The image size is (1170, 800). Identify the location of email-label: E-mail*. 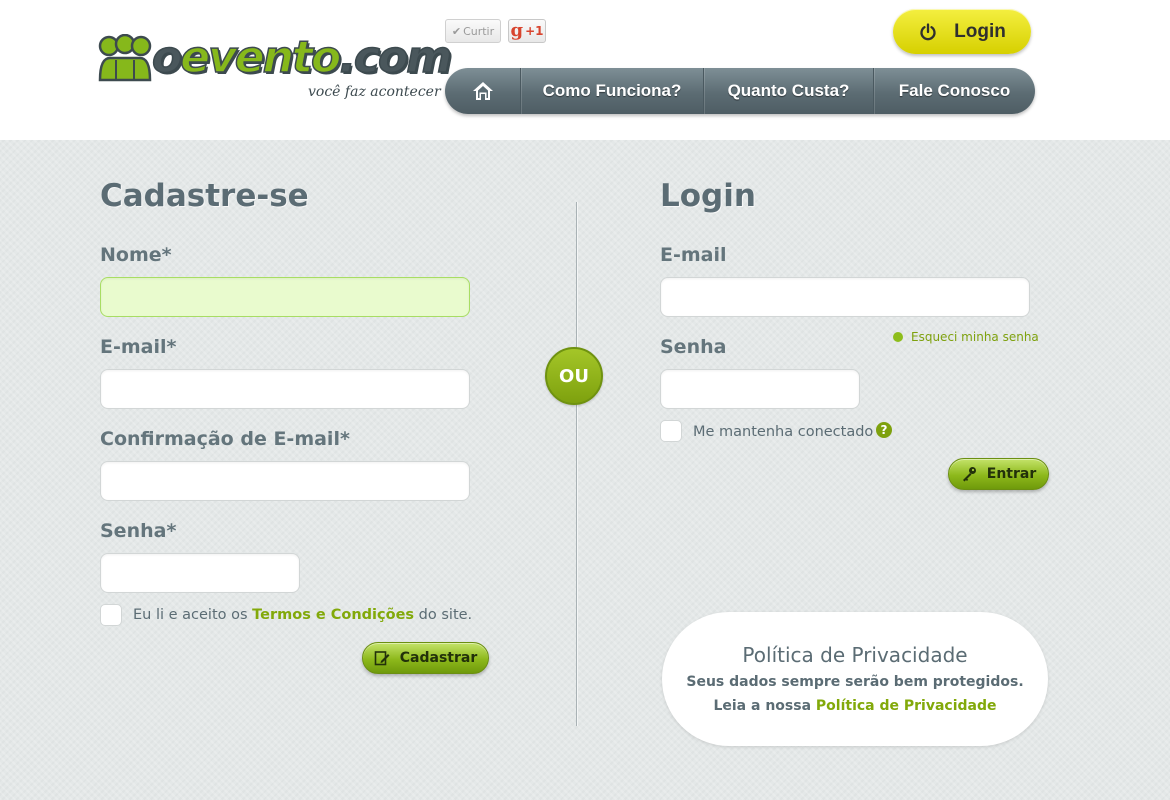
(138, 347).